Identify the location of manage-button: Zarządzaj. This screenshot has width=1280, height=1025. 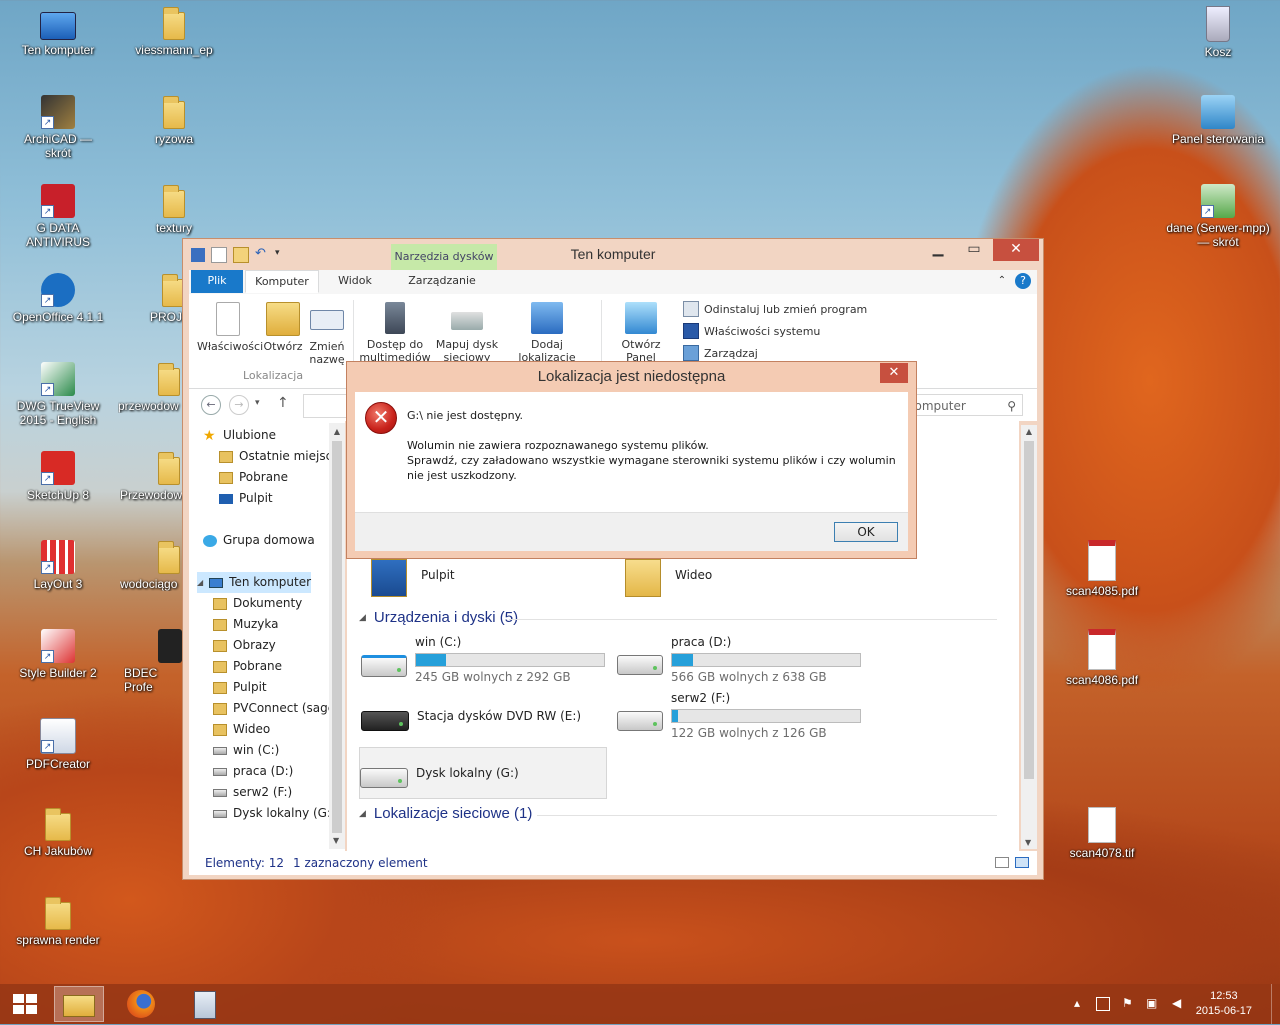
(720, 353).